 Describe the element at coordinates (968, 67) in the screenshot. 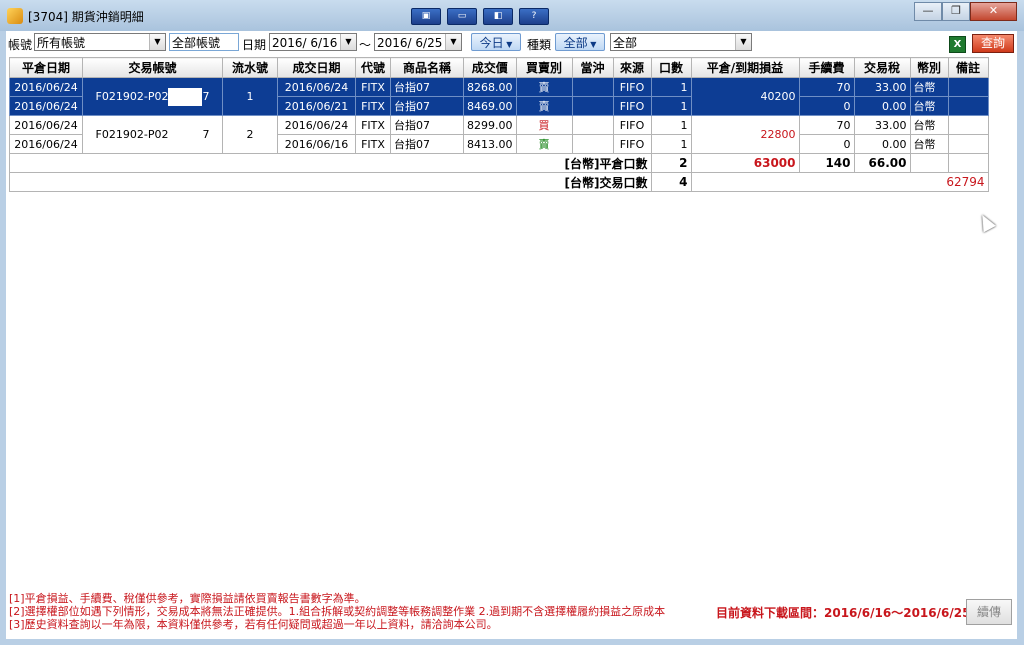

I see `col-note: 備註` at that location.